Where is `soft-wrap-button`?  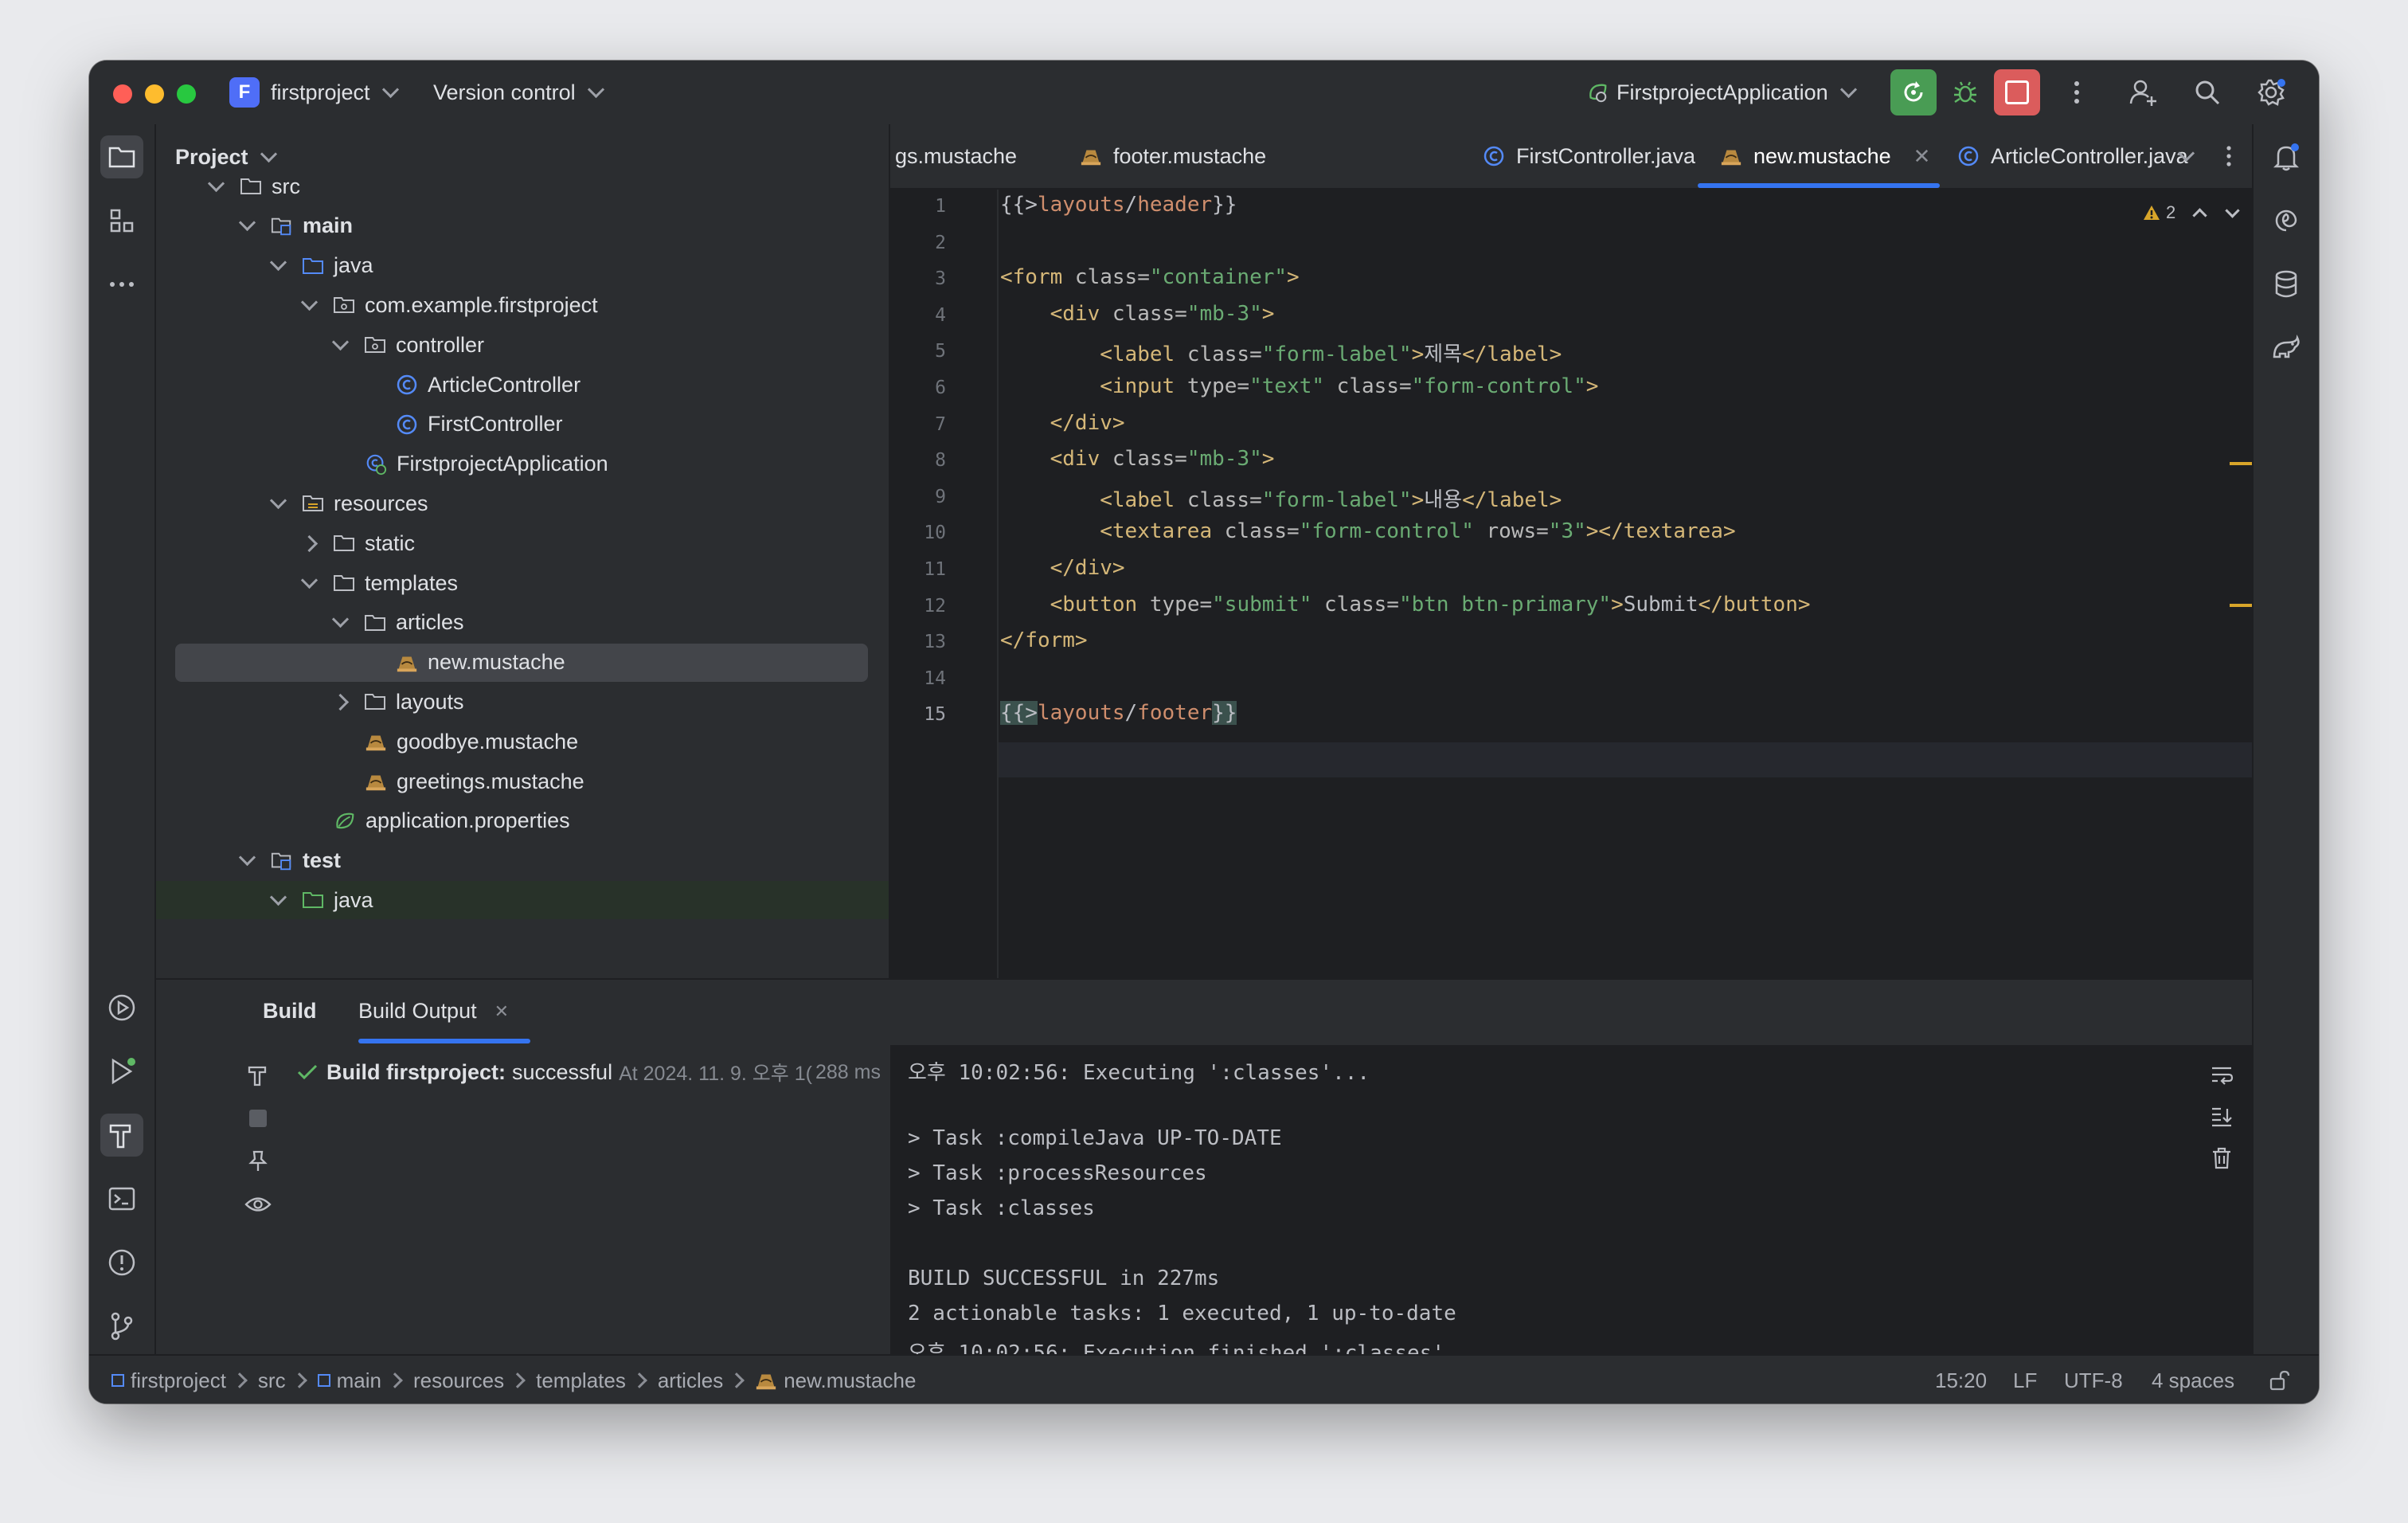 soft-wrap-button is located at coordinates (2221, 1075).